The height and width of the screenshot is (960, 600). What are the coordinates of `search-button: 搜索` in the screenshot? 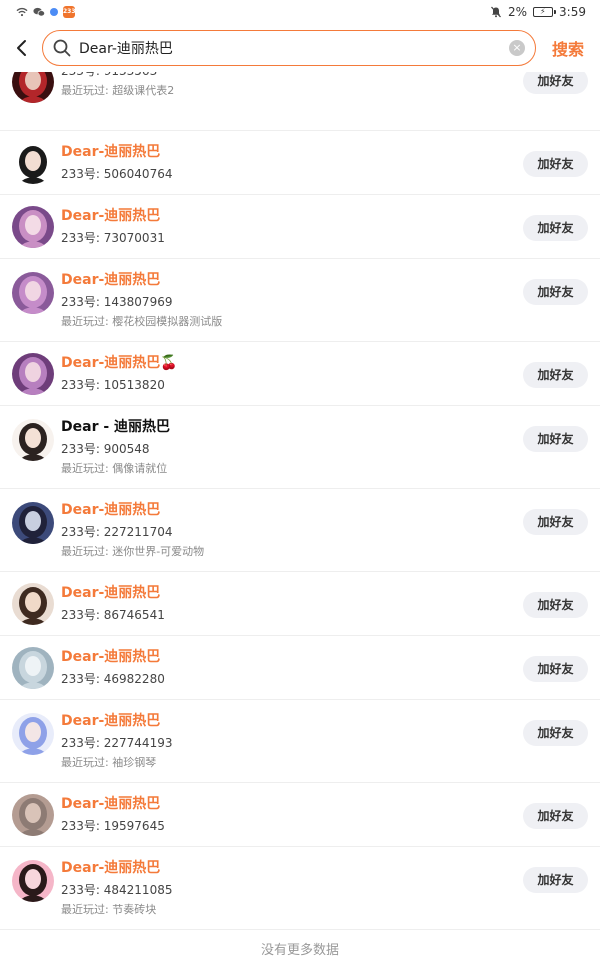 It's located at (568, 48).